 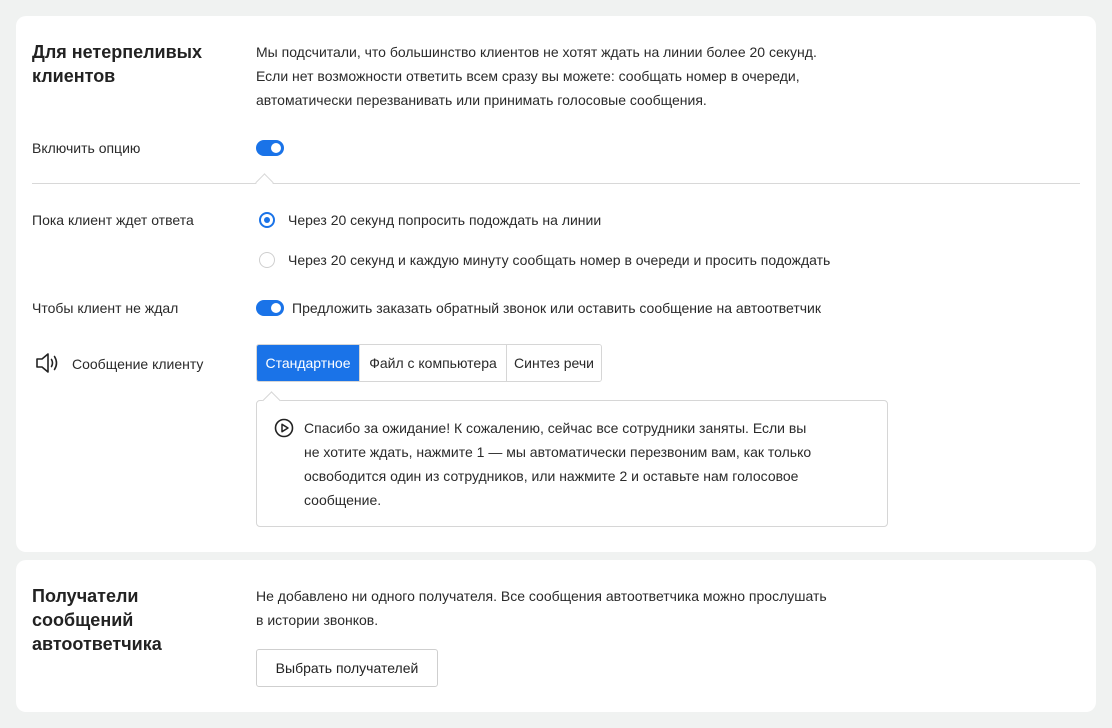 I want to click on callback-toggle, so click(x=270, y=308).